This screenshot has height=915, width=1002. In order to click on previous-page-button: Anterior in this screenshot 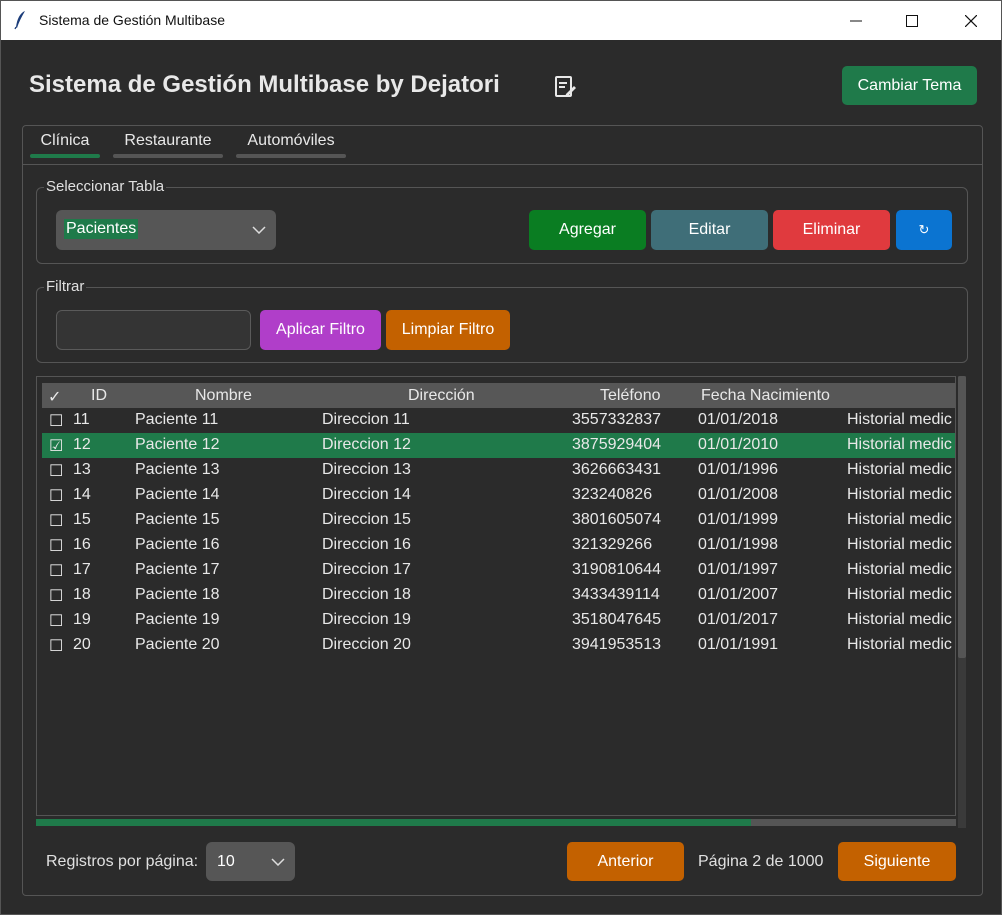, I will do `click(625, 861)`.